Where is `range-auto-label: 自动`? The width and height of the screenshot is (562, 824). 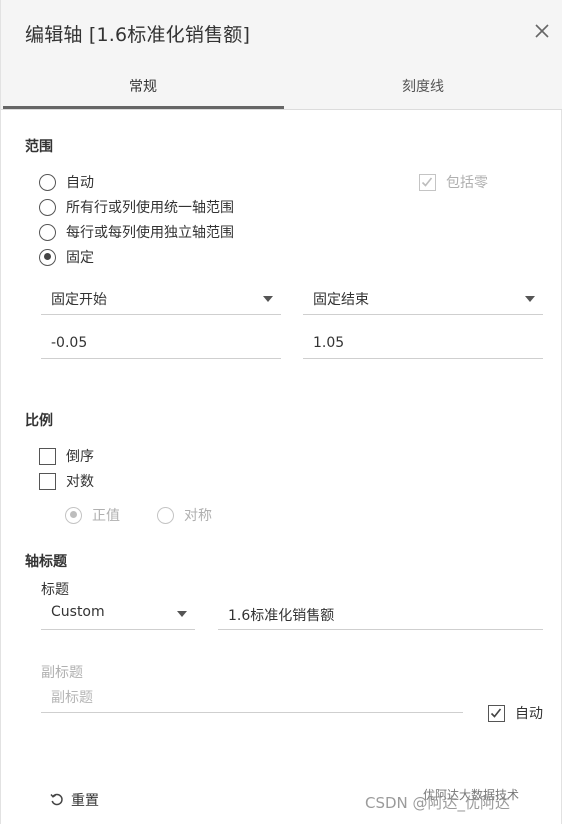
range-auto-label: 自动 is located at coordinates (80, 183).